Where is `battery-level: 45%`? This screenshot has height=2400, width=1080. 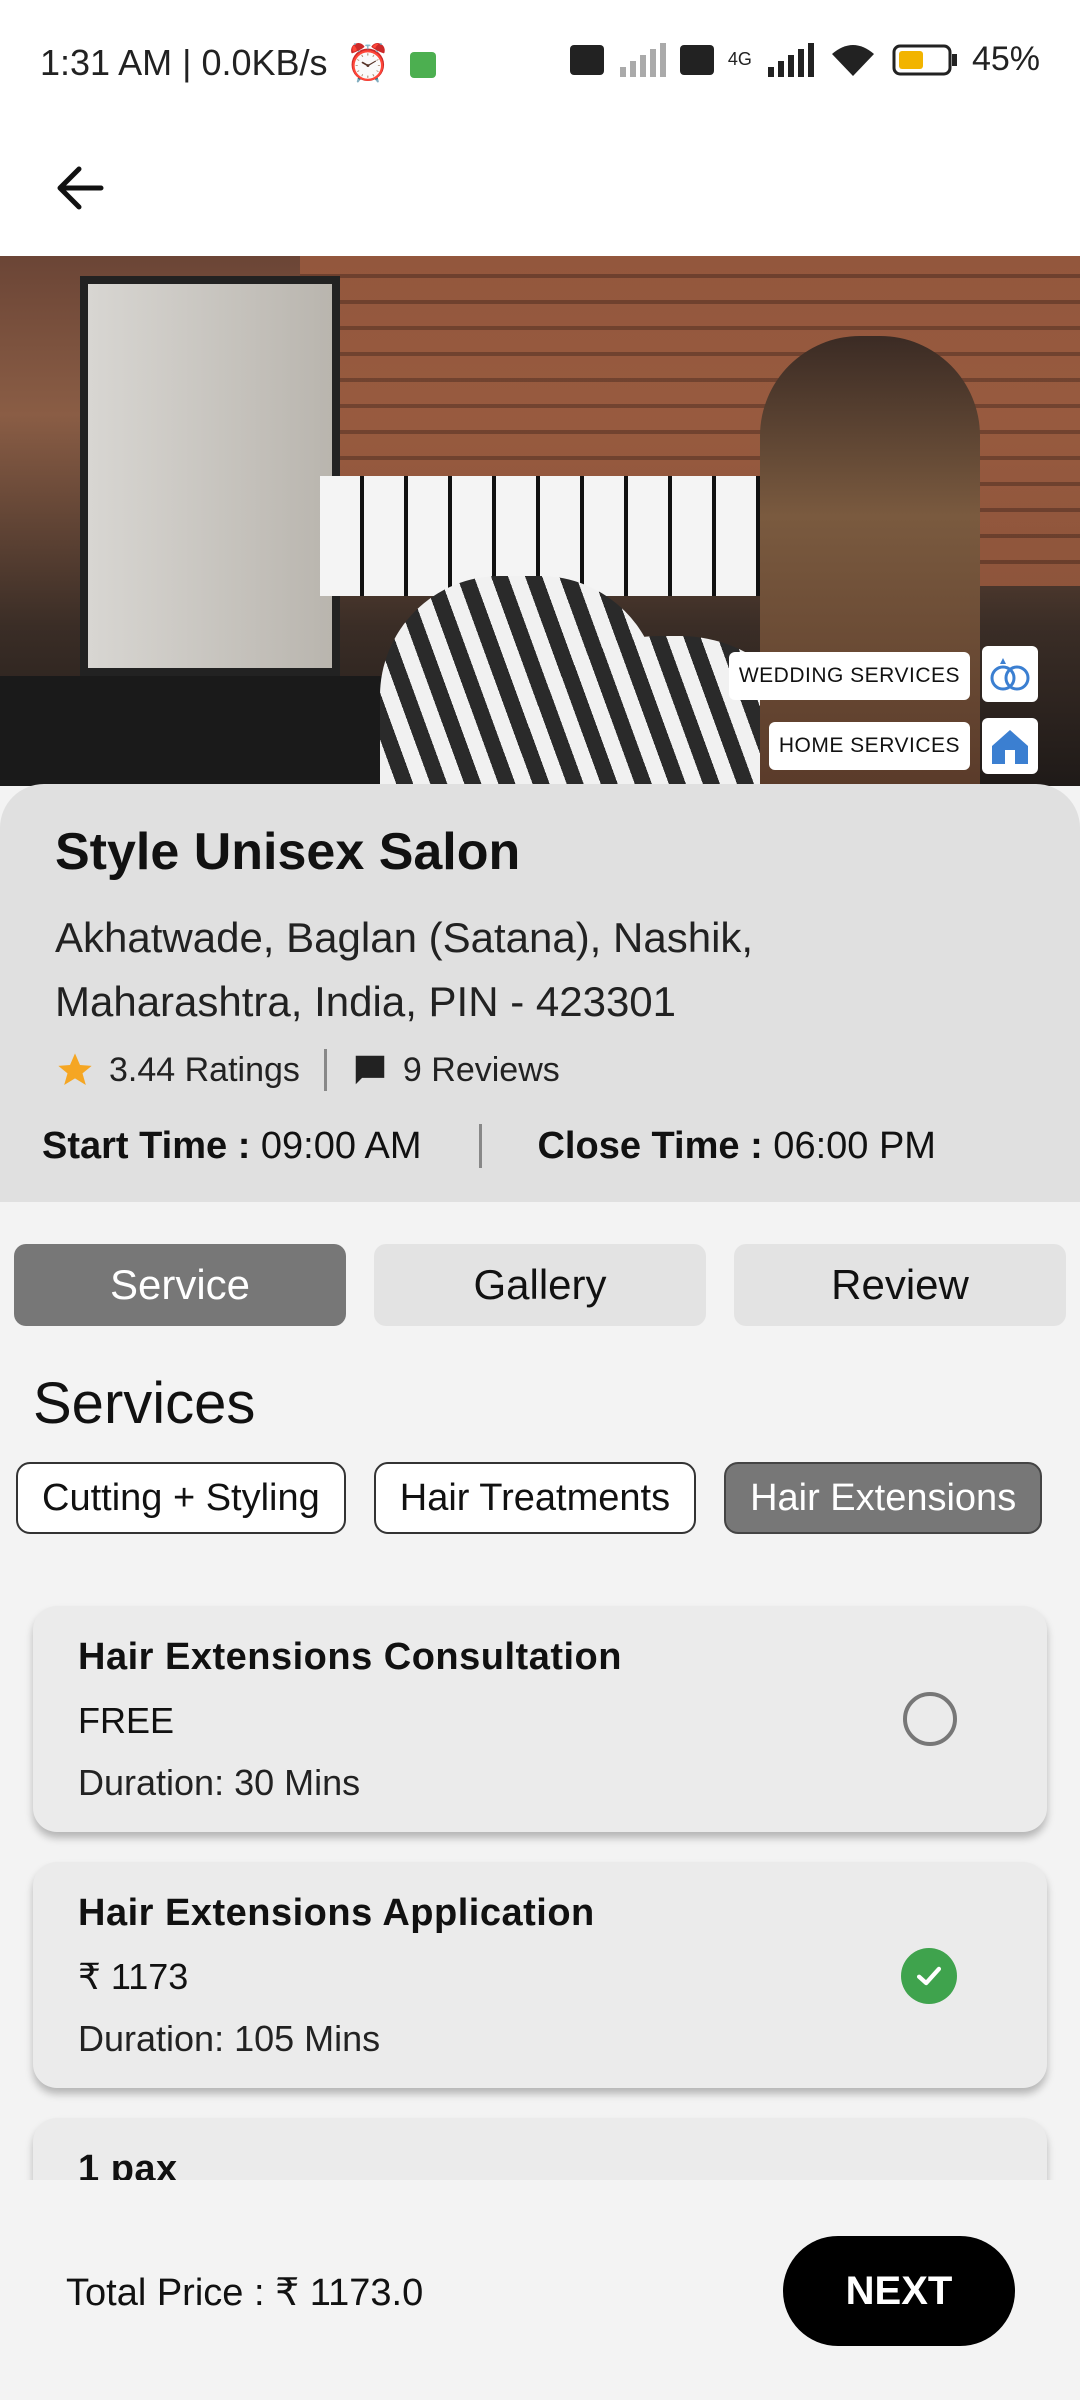
battery-level: 45% is located at coordinates (1005, 59).